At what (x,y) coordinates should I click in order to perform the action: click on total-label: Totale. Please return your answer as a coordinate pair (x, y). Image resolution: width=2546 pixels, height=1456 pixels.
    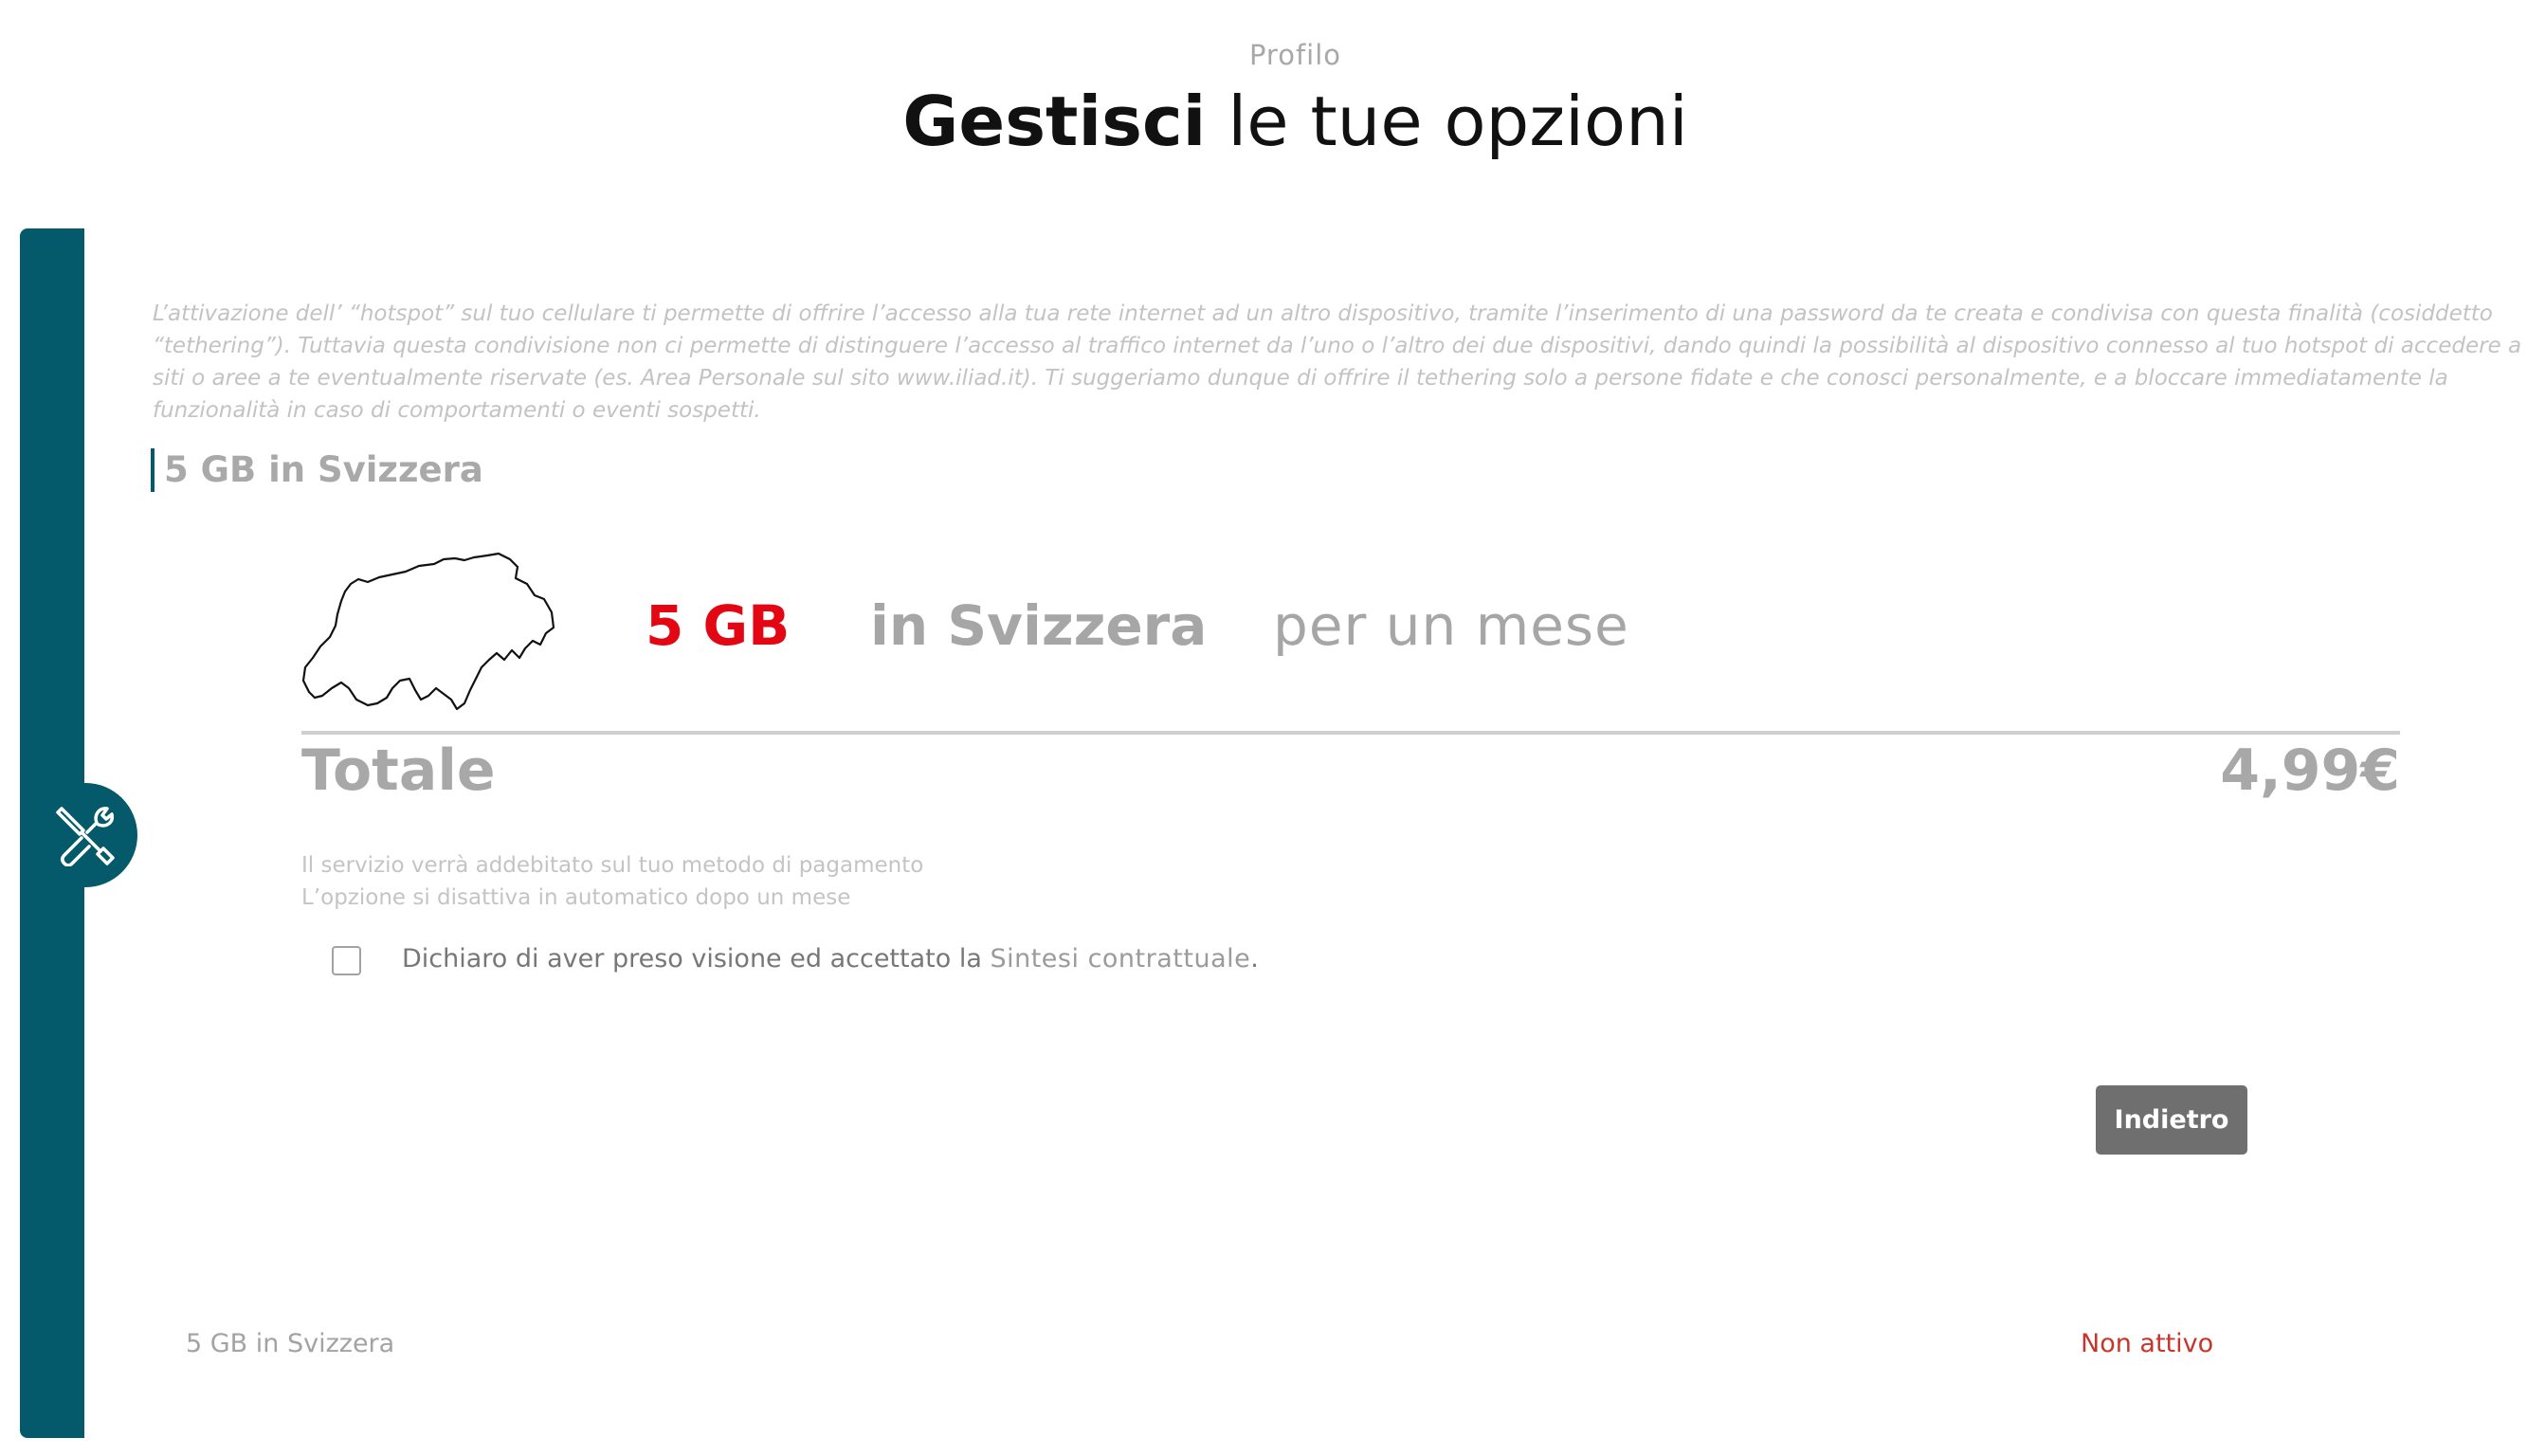
    Looking at the image, I should click on (398, 770).